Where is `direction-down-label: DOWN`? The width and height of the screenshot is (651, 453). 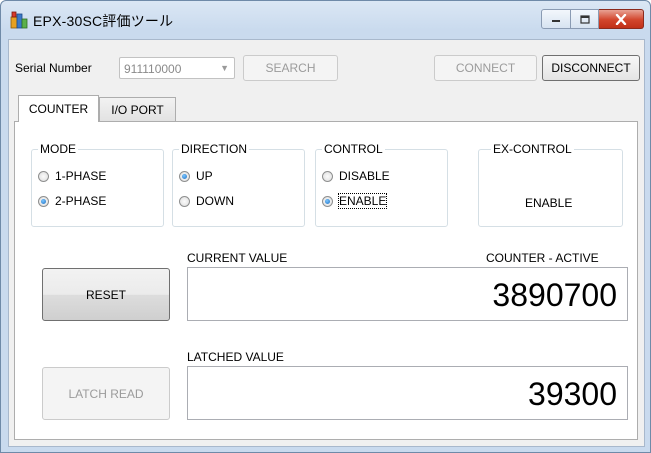 direction-down-label: DOWN is located at coordinates (215, 201).